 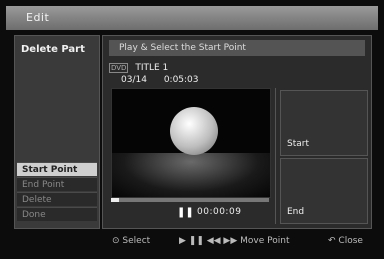 What do you see at coordinates (237, 48) in the screenshot?
I see `instruction-text: Play & Select the Start Point` at bounding box center [237, 48].